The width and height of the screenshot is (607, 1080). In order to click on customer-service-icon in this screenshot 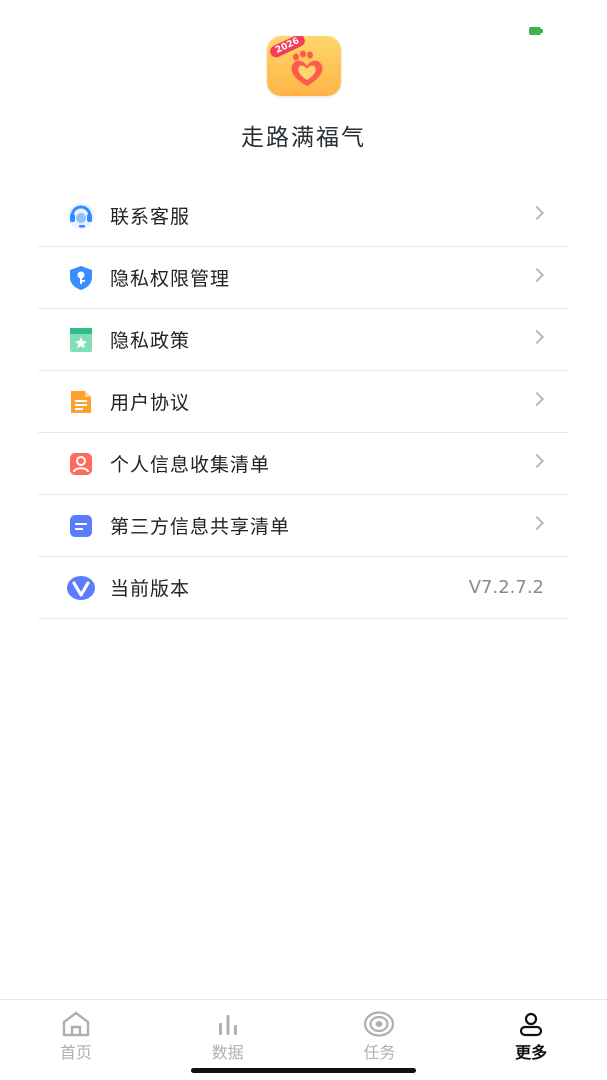, I will do `click(81, 216)`.